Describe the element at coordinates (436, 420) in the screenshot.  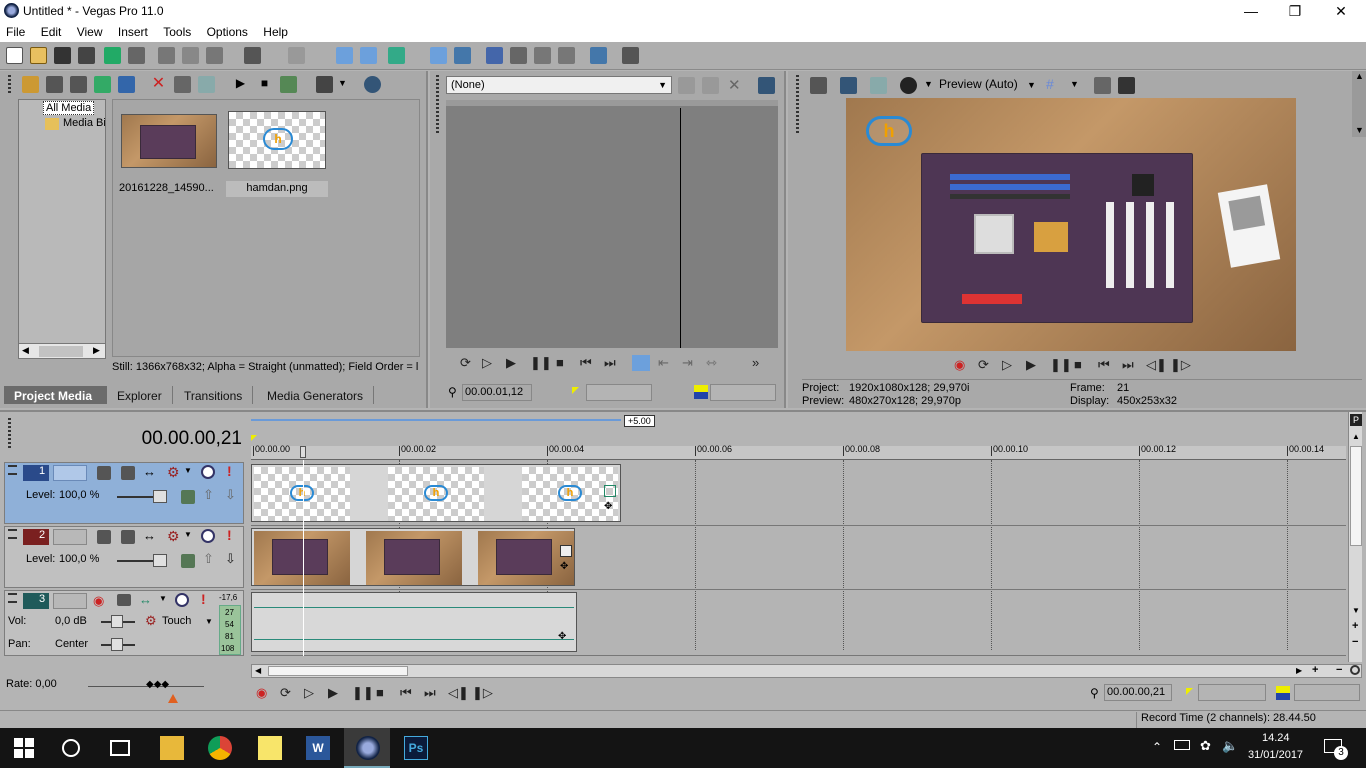
I see `loop-region-bar` at that location.